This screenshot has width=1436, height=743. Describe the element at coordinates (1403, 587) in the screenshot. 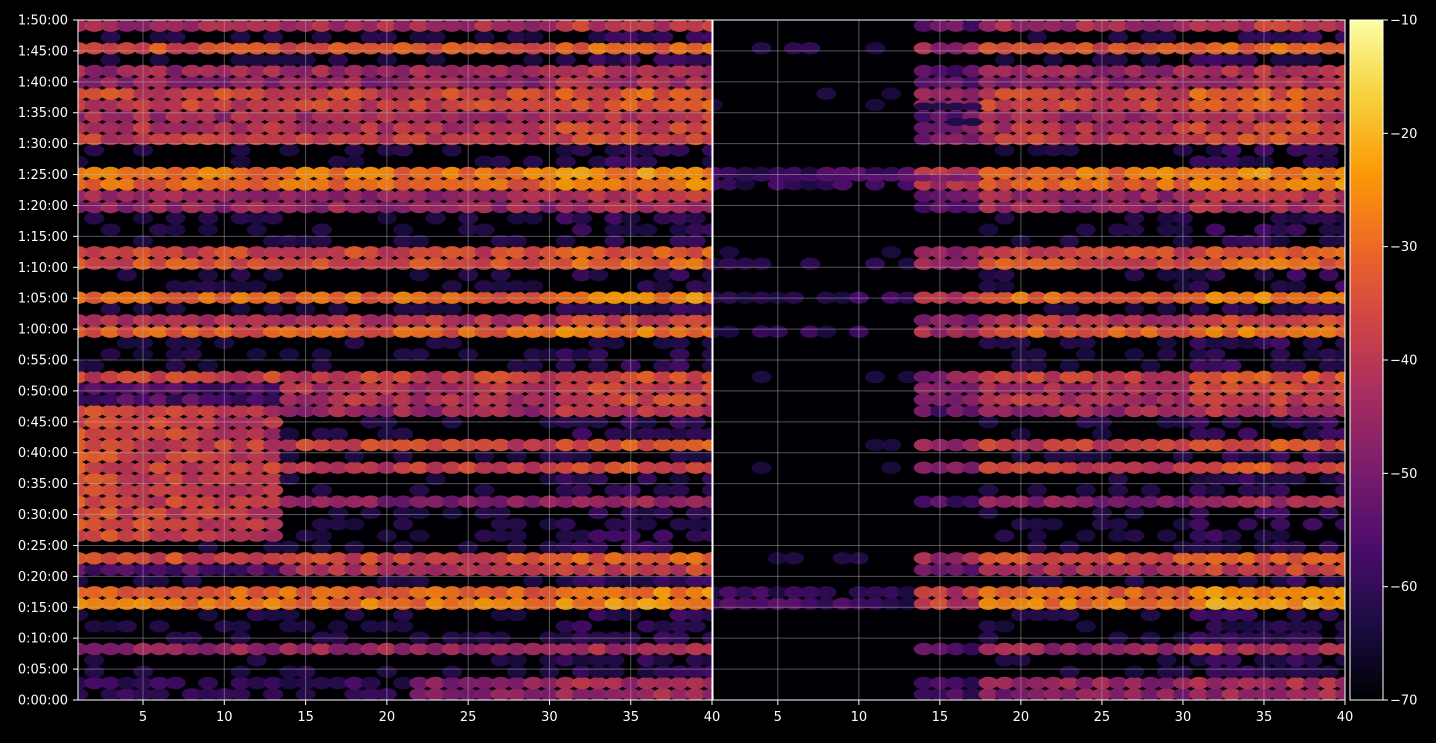

I see `colorbar-tick-label: −60` at that location.